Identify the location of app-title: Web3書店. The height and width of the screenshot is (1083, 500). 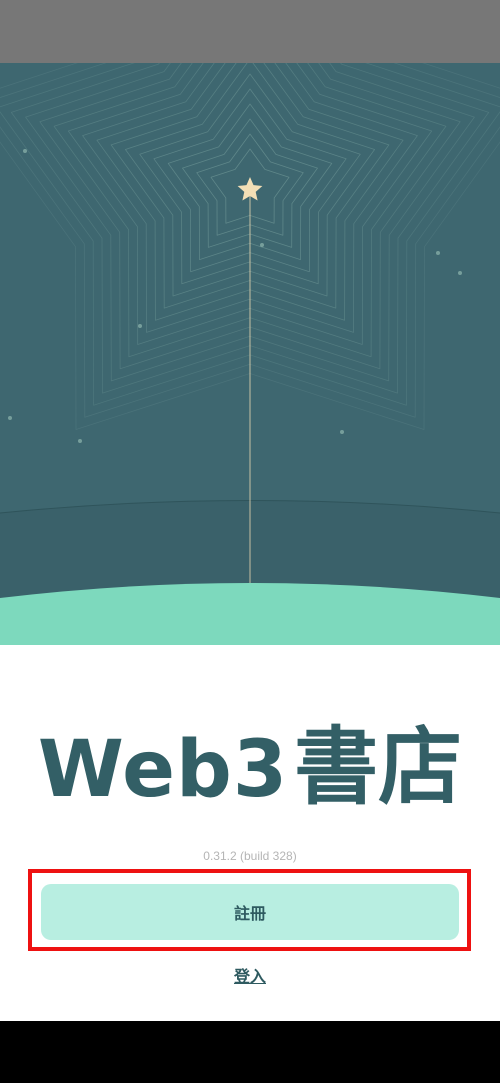
(250, 760).